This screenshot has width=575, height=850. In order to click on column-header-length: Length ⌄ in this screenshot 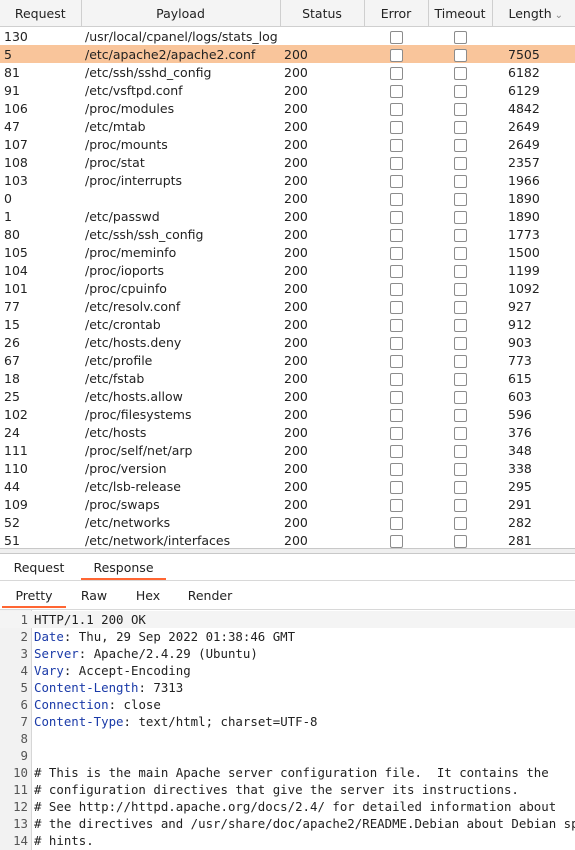, I will do `click(533, 13)`.